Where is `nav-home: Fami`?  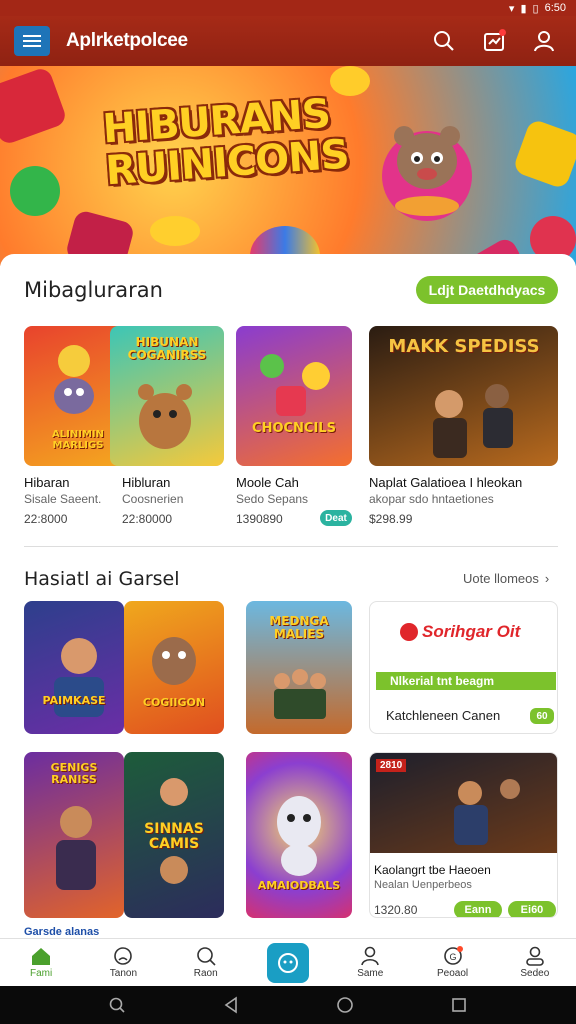 nav-home: Fami is located at coordinates (41, 962).